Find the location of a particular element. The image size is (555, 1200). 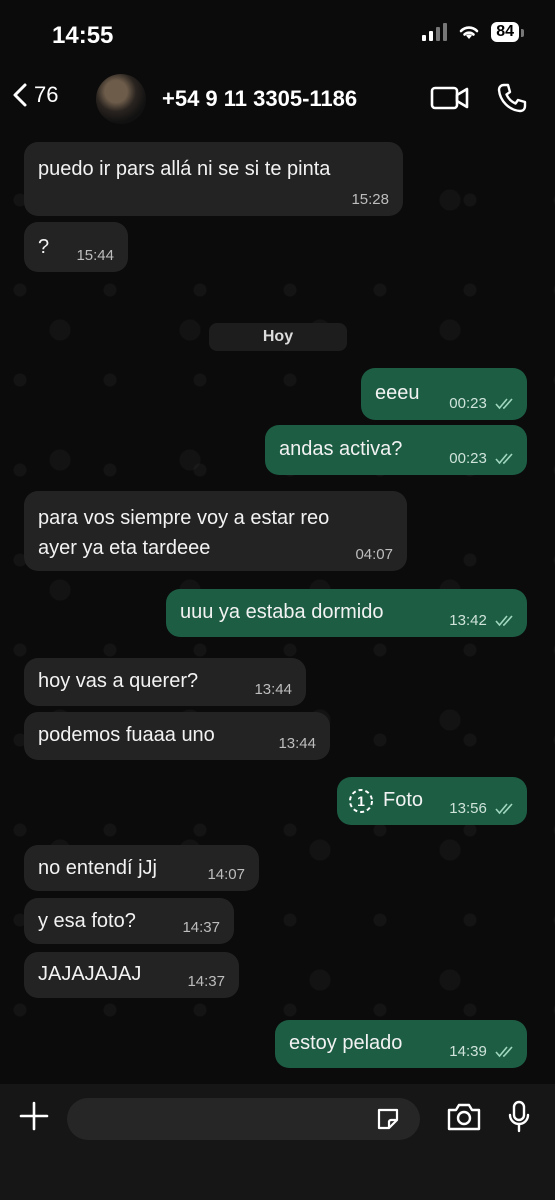

message-bubble-outgoing: eeeu 00:23 is located at coordinates (444, 394).